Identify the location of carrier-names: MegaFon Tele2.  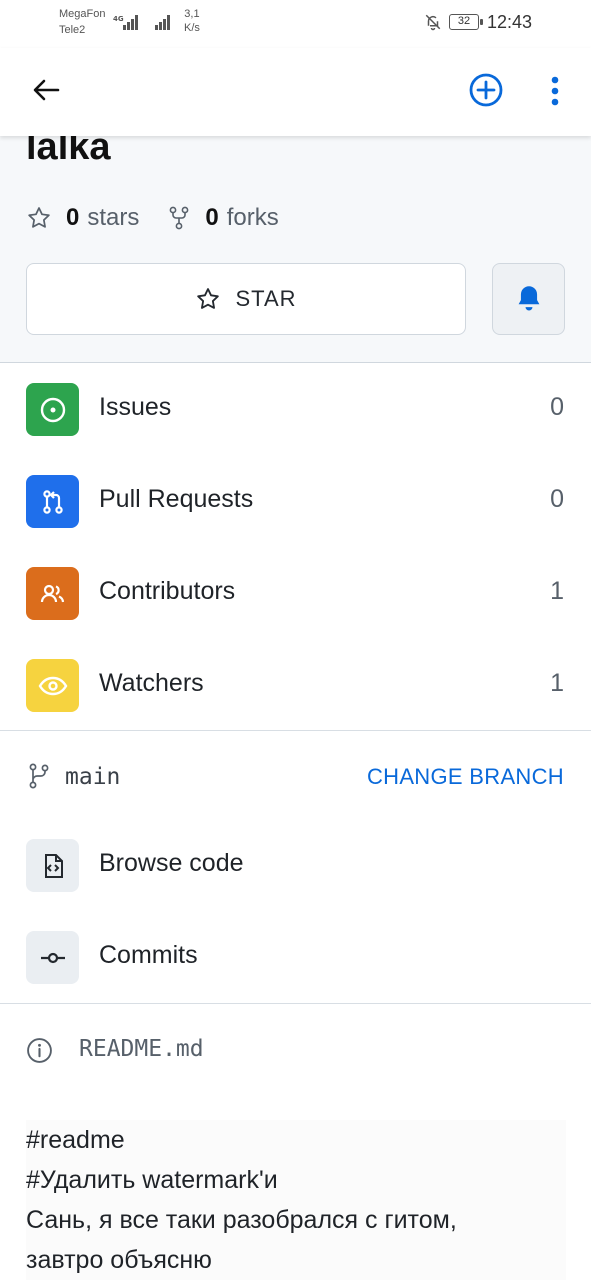
(82, 22).